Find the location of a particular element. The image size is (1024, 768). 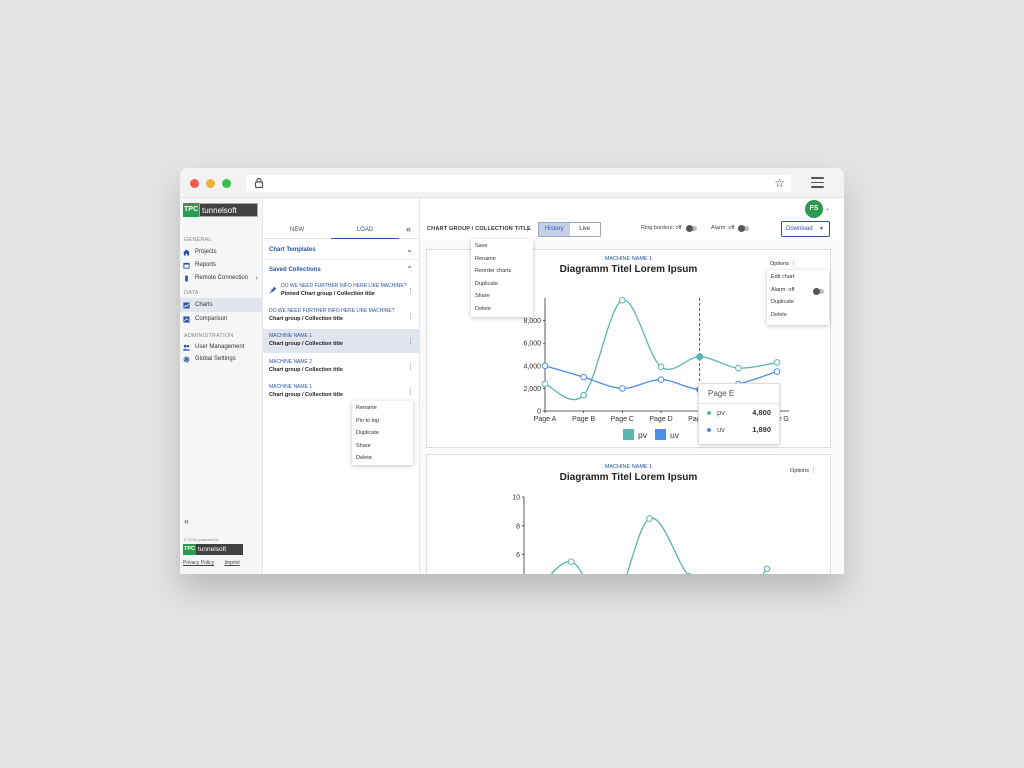

y-tick-label: 10 is located at coordinates (516, 498).